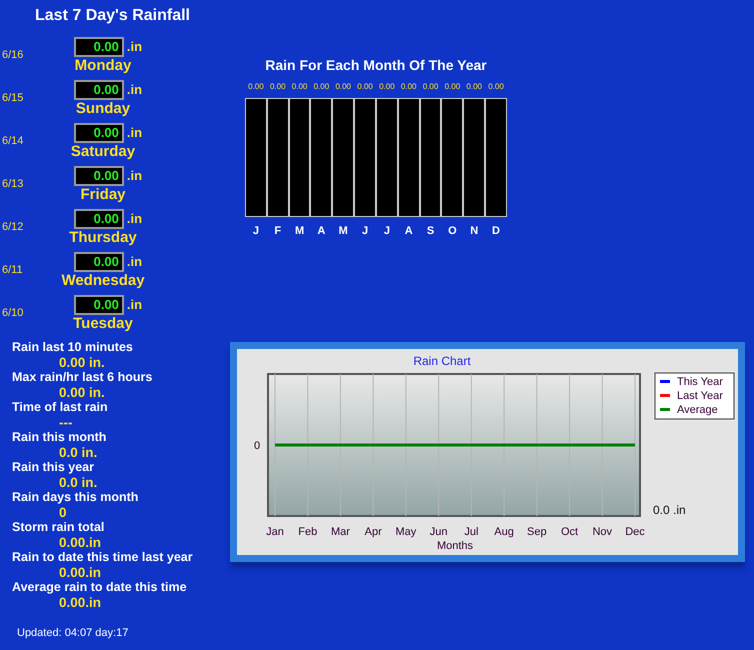  What do you see at coordinates (59, 527) in the screenshot?
I see `stat-label: Storm rain total` at bounding box center [59, 527].